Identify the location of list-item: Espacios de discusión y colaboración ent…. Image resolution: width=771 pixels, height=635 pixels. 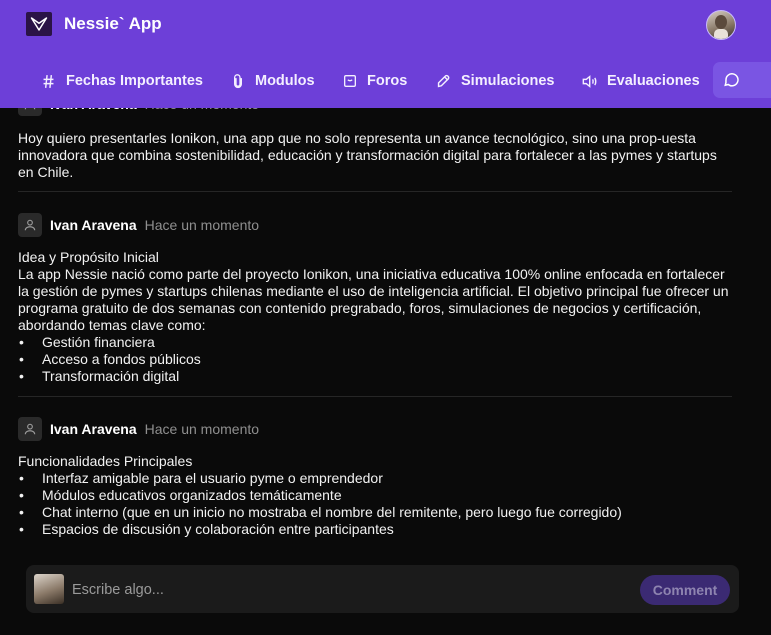
(374, 529).